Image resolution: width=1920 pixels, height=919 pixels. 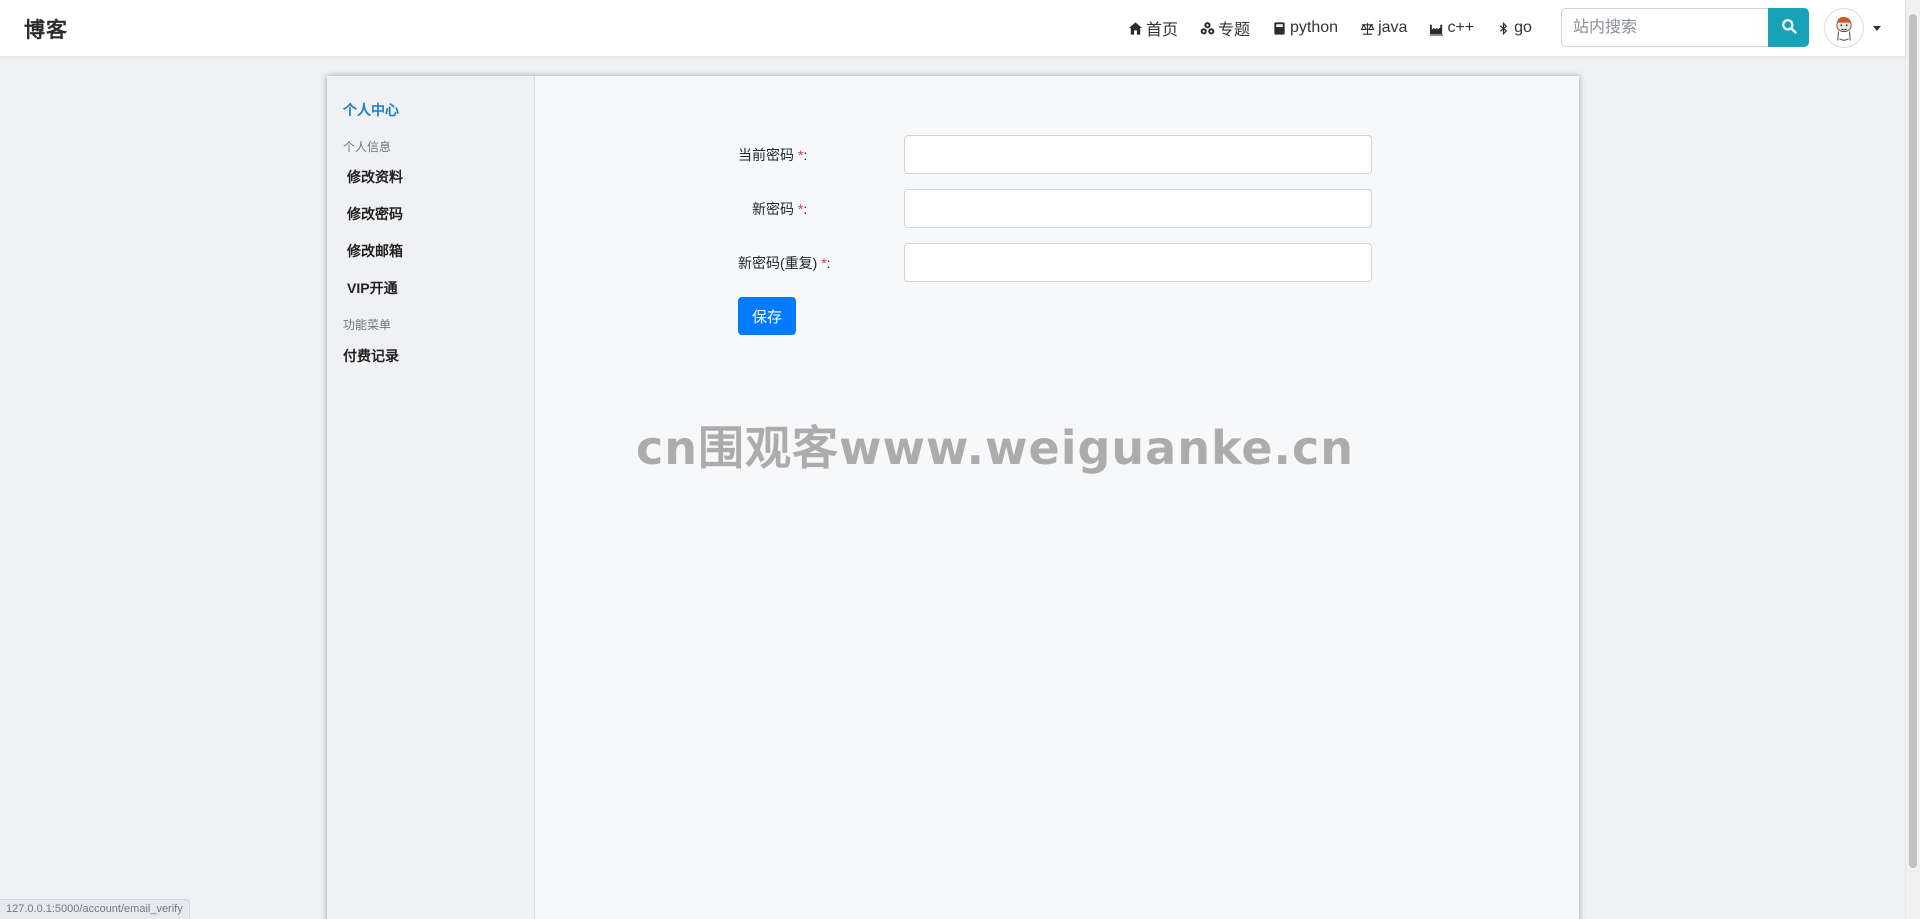 What do you see at coordinates (372, 288) in the screenshot?
I see `sidebar-item-vip: VIP开通` at bounding box center [372, 288].